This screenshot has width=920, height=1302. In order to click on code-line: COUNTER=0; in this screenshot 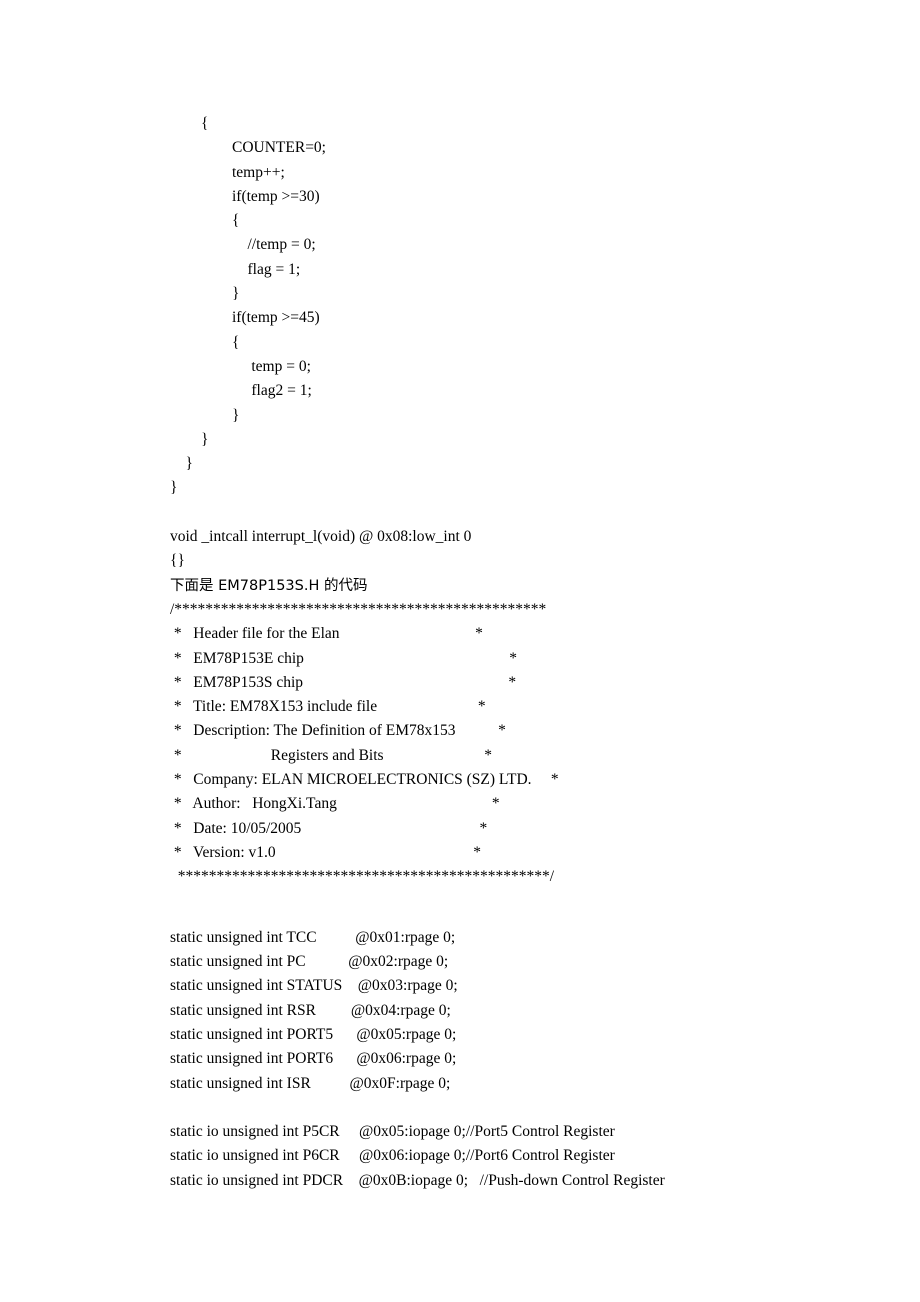, I will do `click(248, 148)`.